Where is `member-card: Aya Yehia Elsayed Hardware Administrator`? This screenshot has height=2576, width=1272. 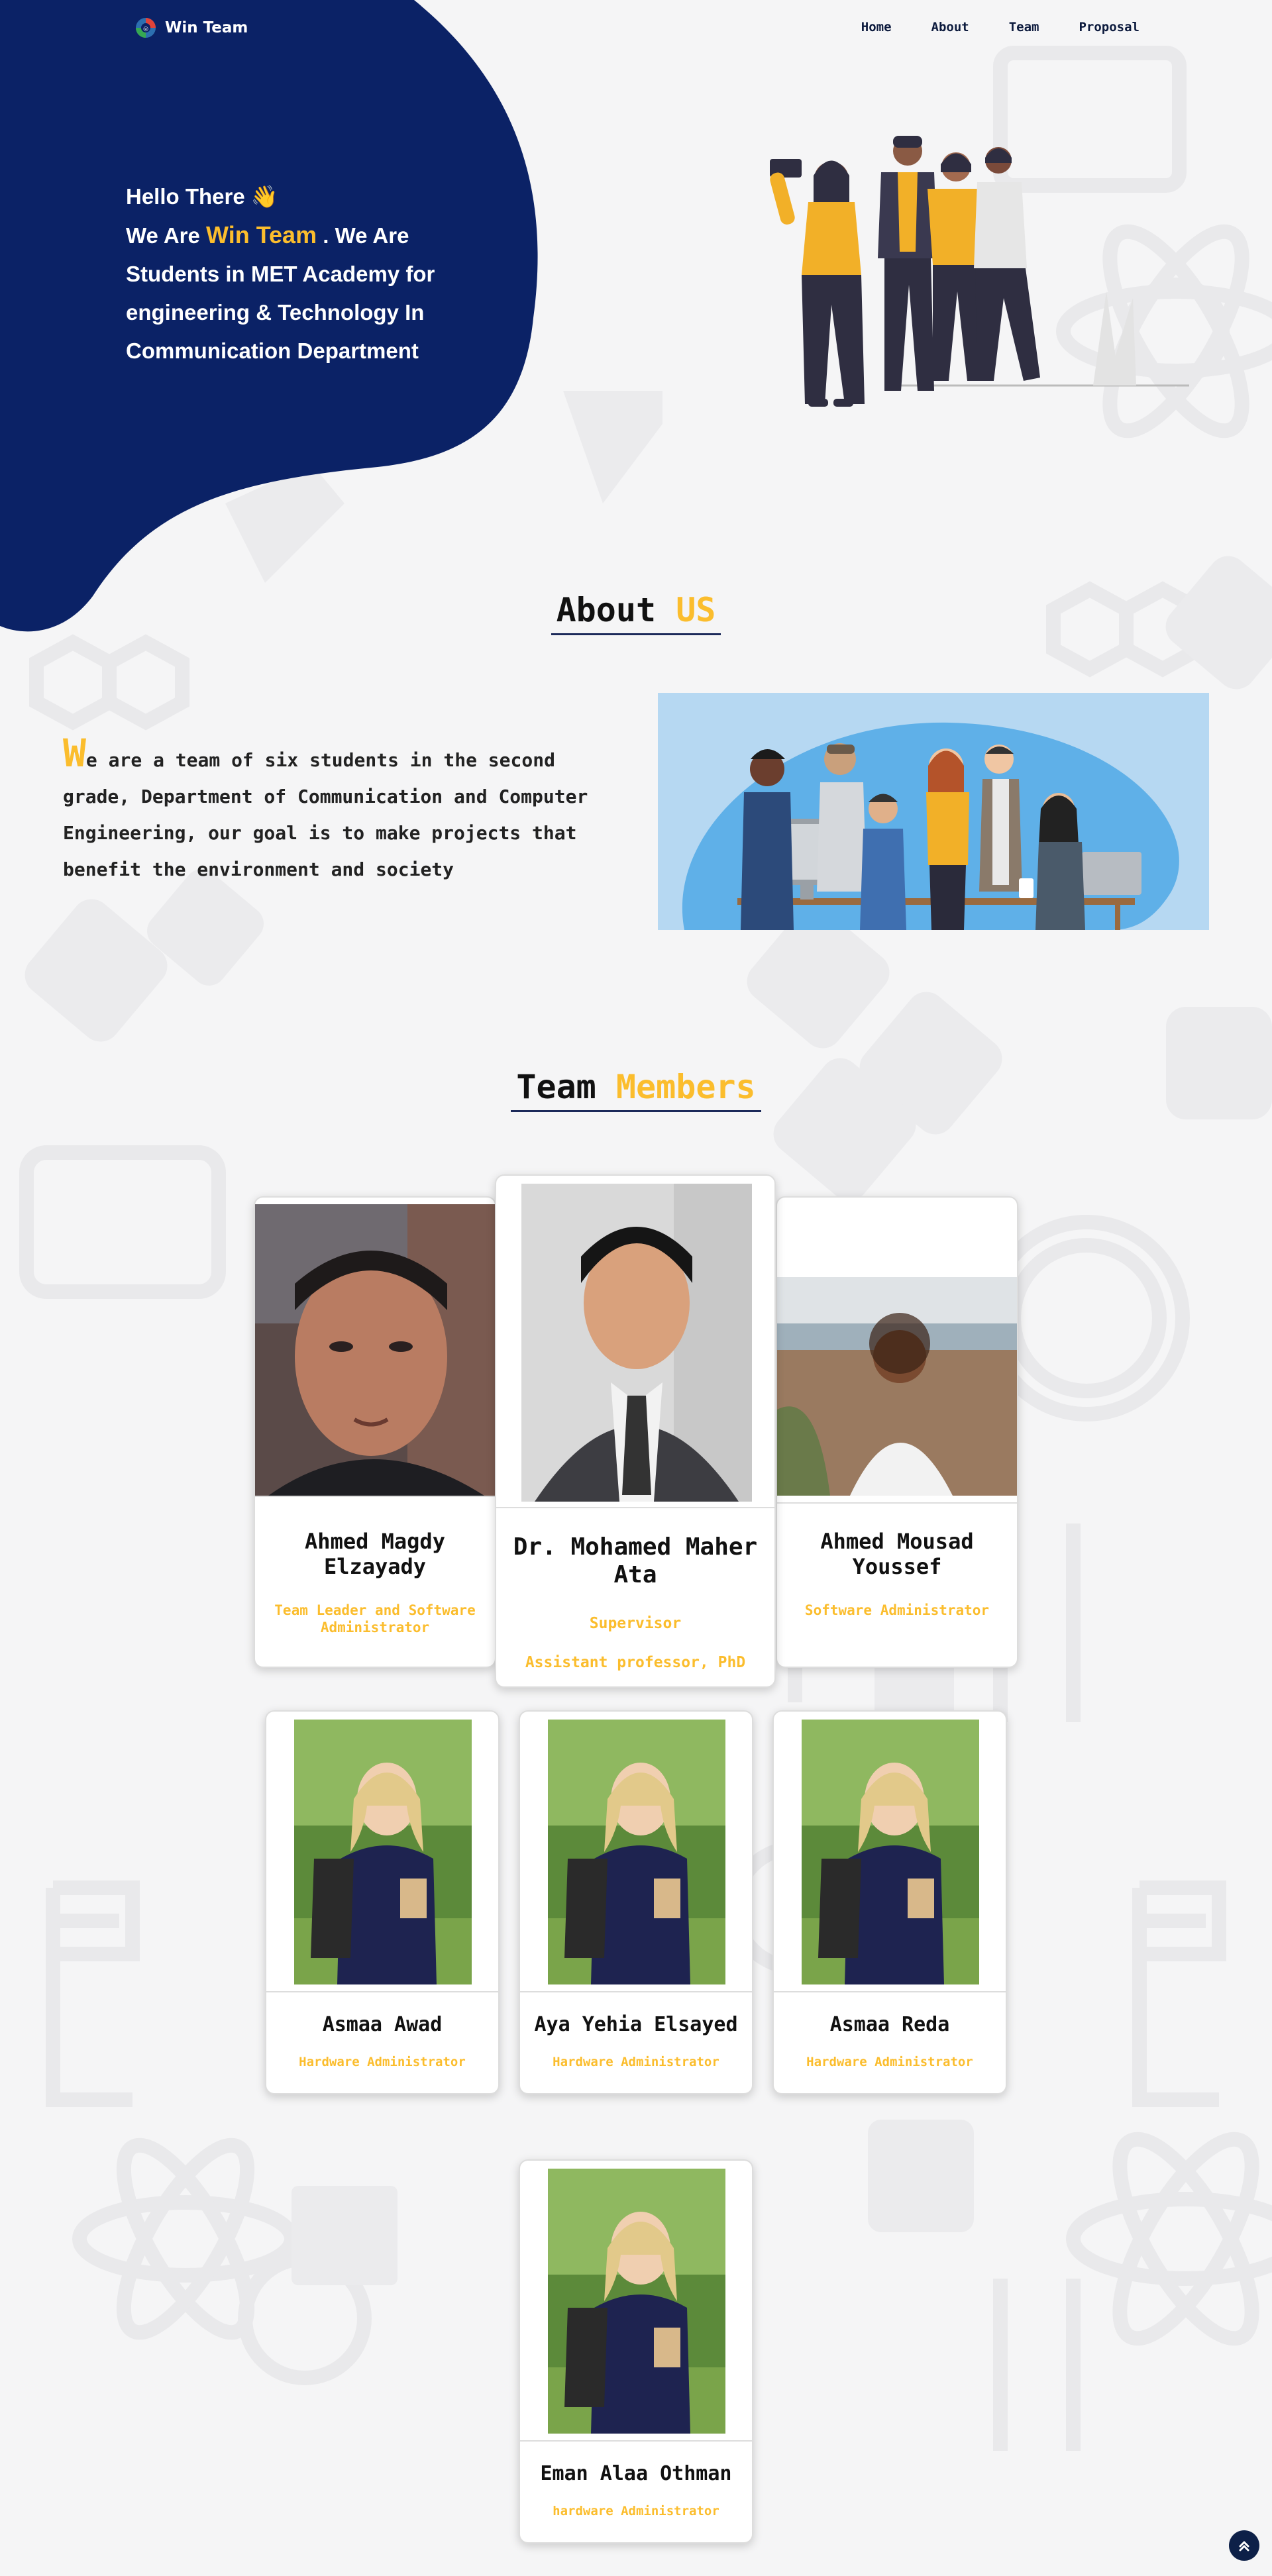
member-card: Aya Yehia Elsayed Hardware Administrator is located at coordinates (636, 1902).